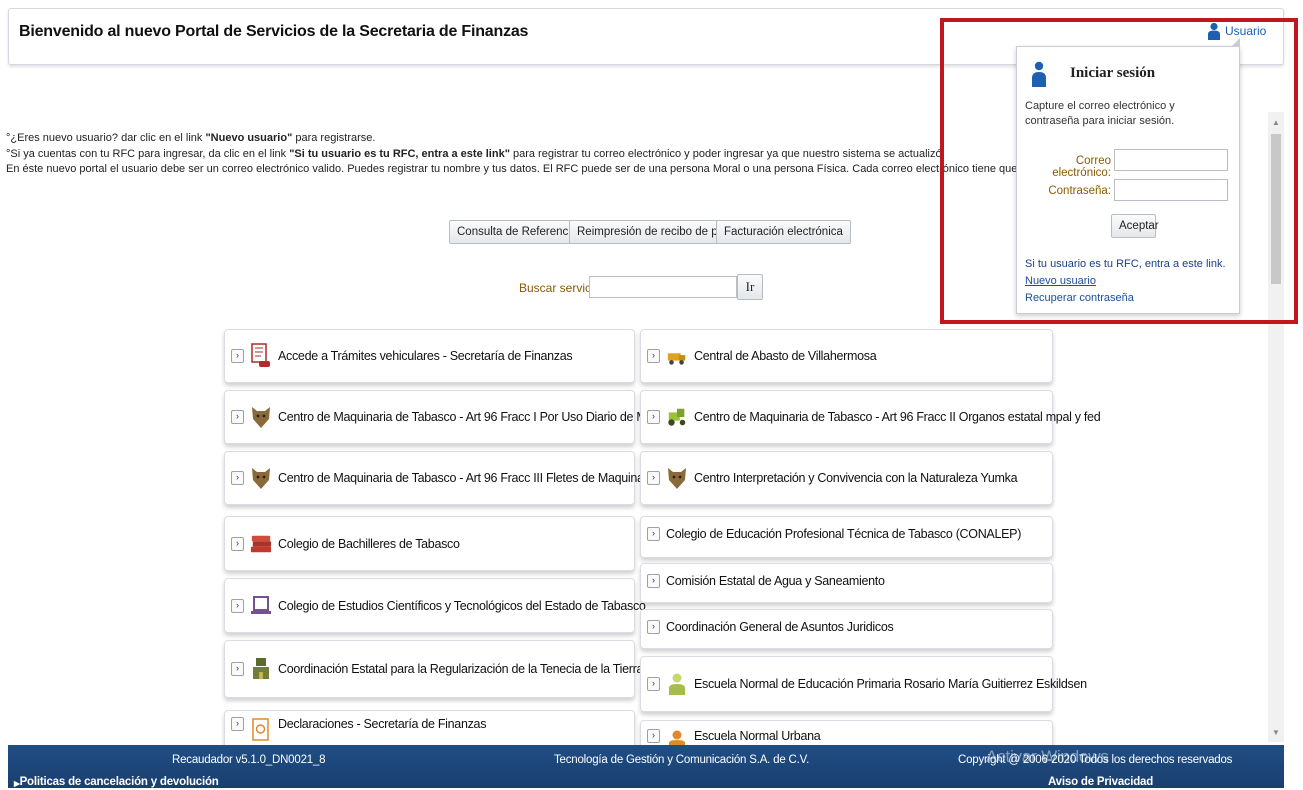 Image resolution: width=1303 pixels, height=790 pixels. What do you see at coordinates (1171, 160) in the screenshot?
I see `email-field` at bounding box center [1171, 160].